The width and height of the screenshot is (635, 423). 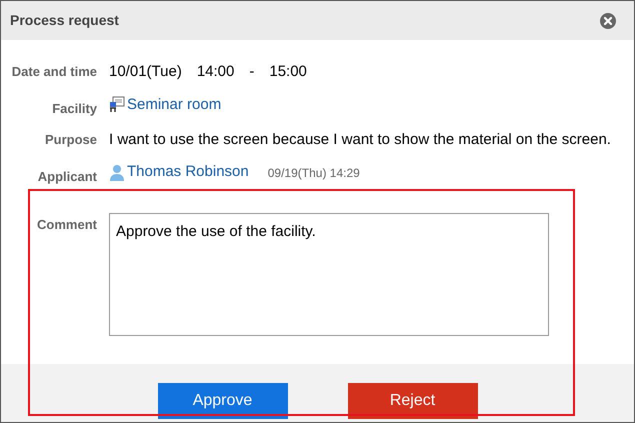 What do you see at coordinates (208, 72) in the screenshot?
I see `field-value: 10/01(Tue) 14:00 - 15:00` at bounding box center [208, 72].